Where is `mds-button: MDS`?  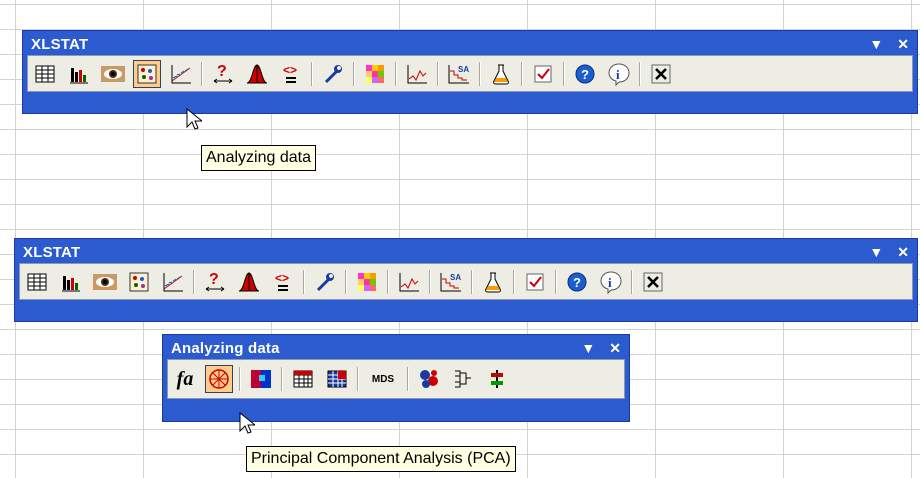
mds-button: MDS is located at coordinates (383, 379).